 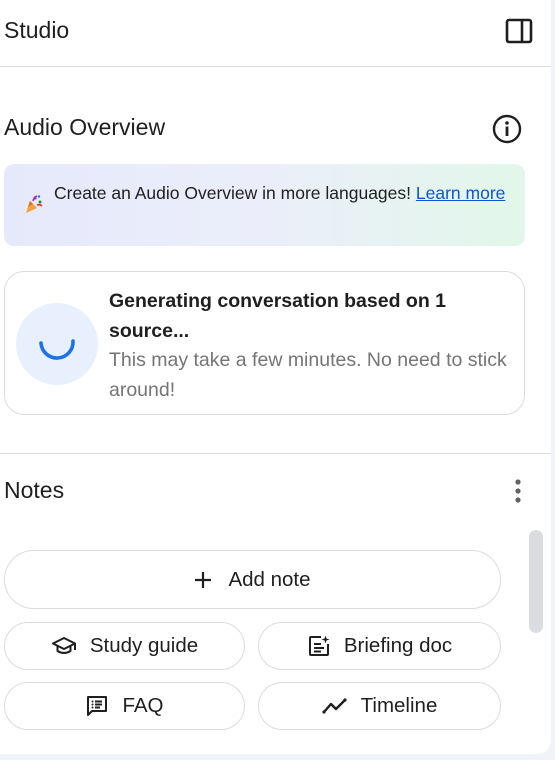 What do you see at coordinates (85, 127) in the screenshot?
I see `audio-overview-title: Audio Overview` at bounding box center [85, 127].